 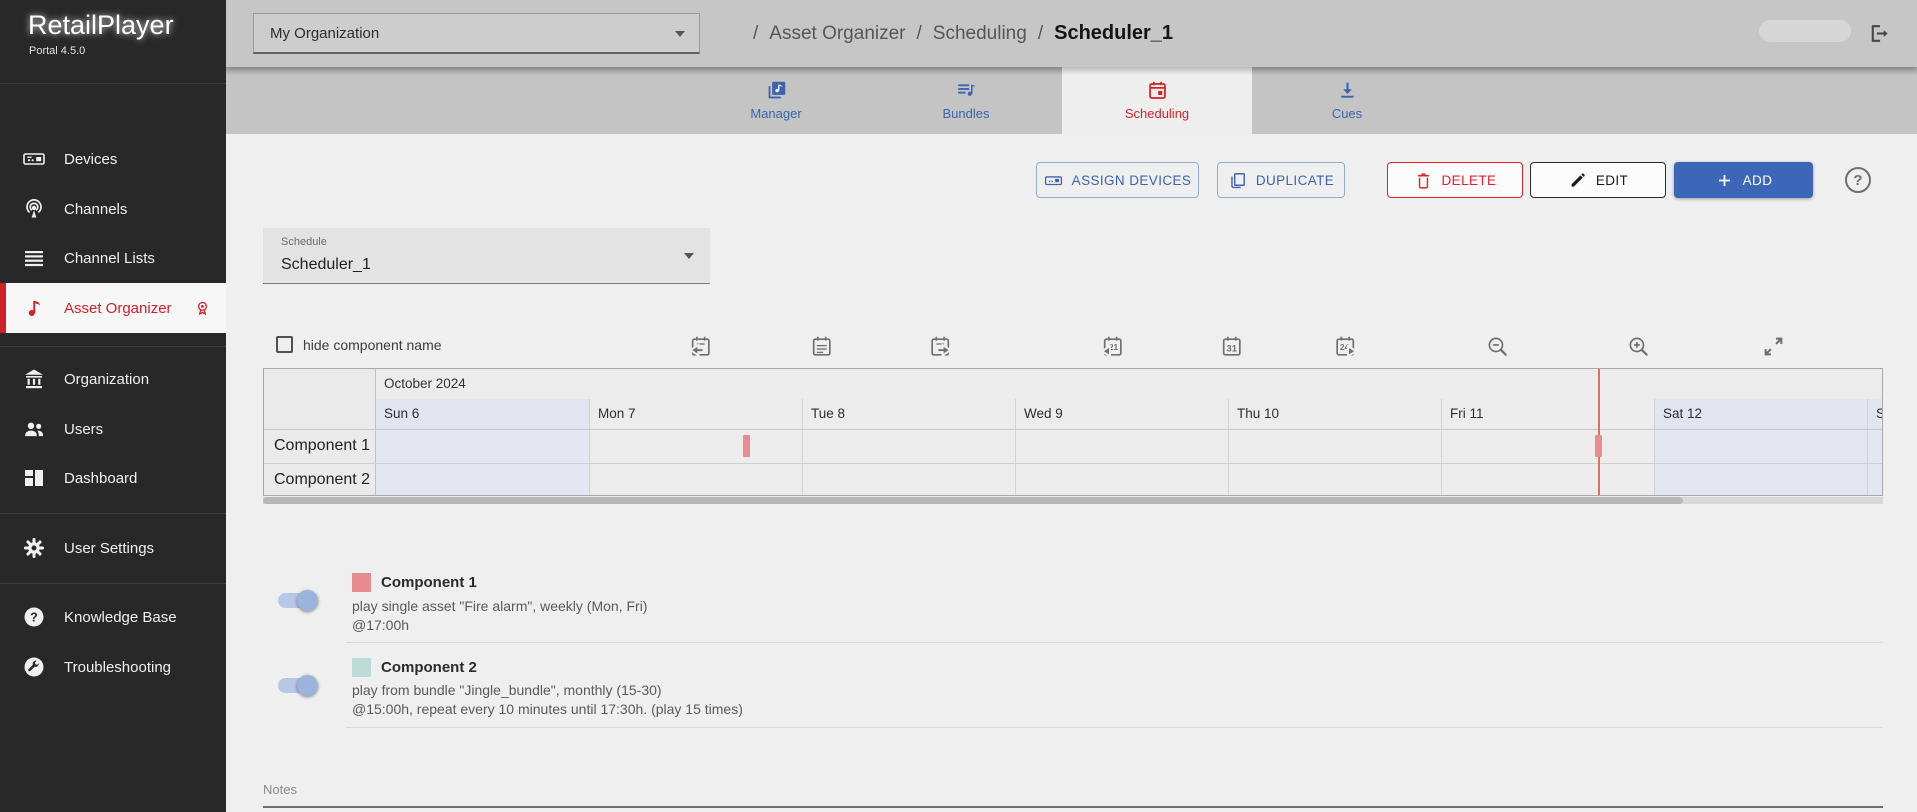 What do you see at coordinates (34, 308) in the screenshot?
I see `music-note-icon` at bounding box center [34, 308].